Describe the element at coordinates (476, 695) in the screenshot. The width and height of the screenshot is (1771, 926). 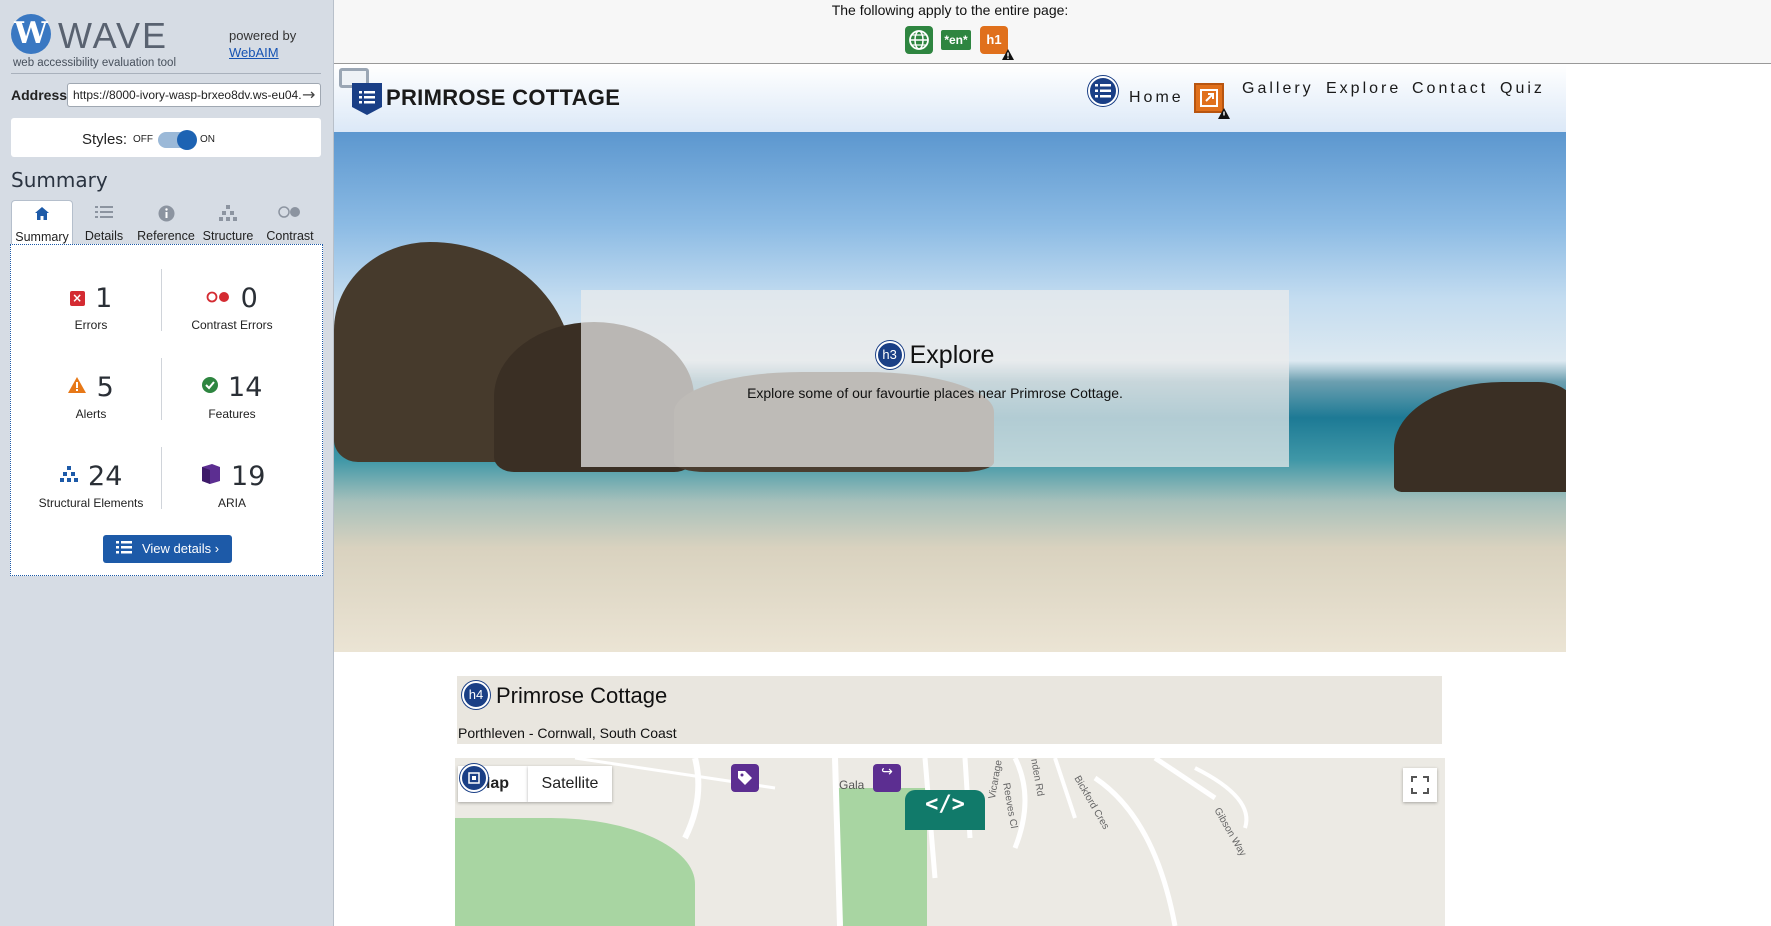
I see `h4-badge: h4` at that location.